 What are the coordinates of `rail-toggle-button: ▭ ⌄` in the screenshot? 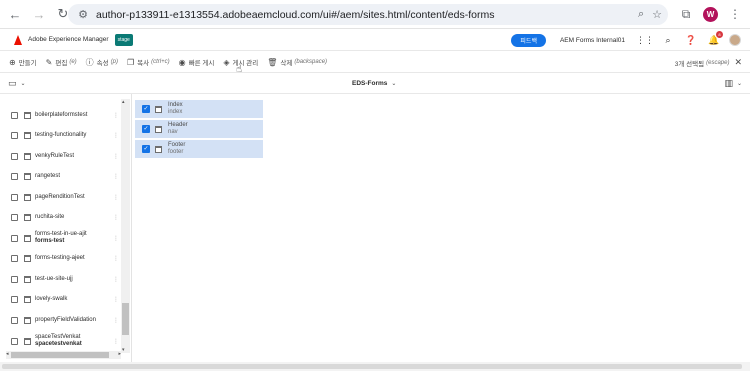 It's located at (17, 83).